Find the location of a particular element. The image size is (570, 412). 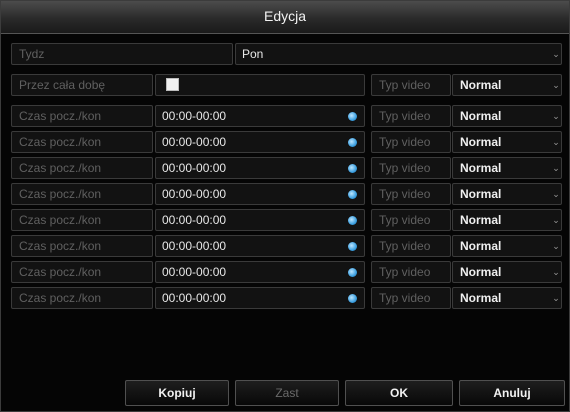

dialog-title: Edycja is located at coordinates (285, 16).